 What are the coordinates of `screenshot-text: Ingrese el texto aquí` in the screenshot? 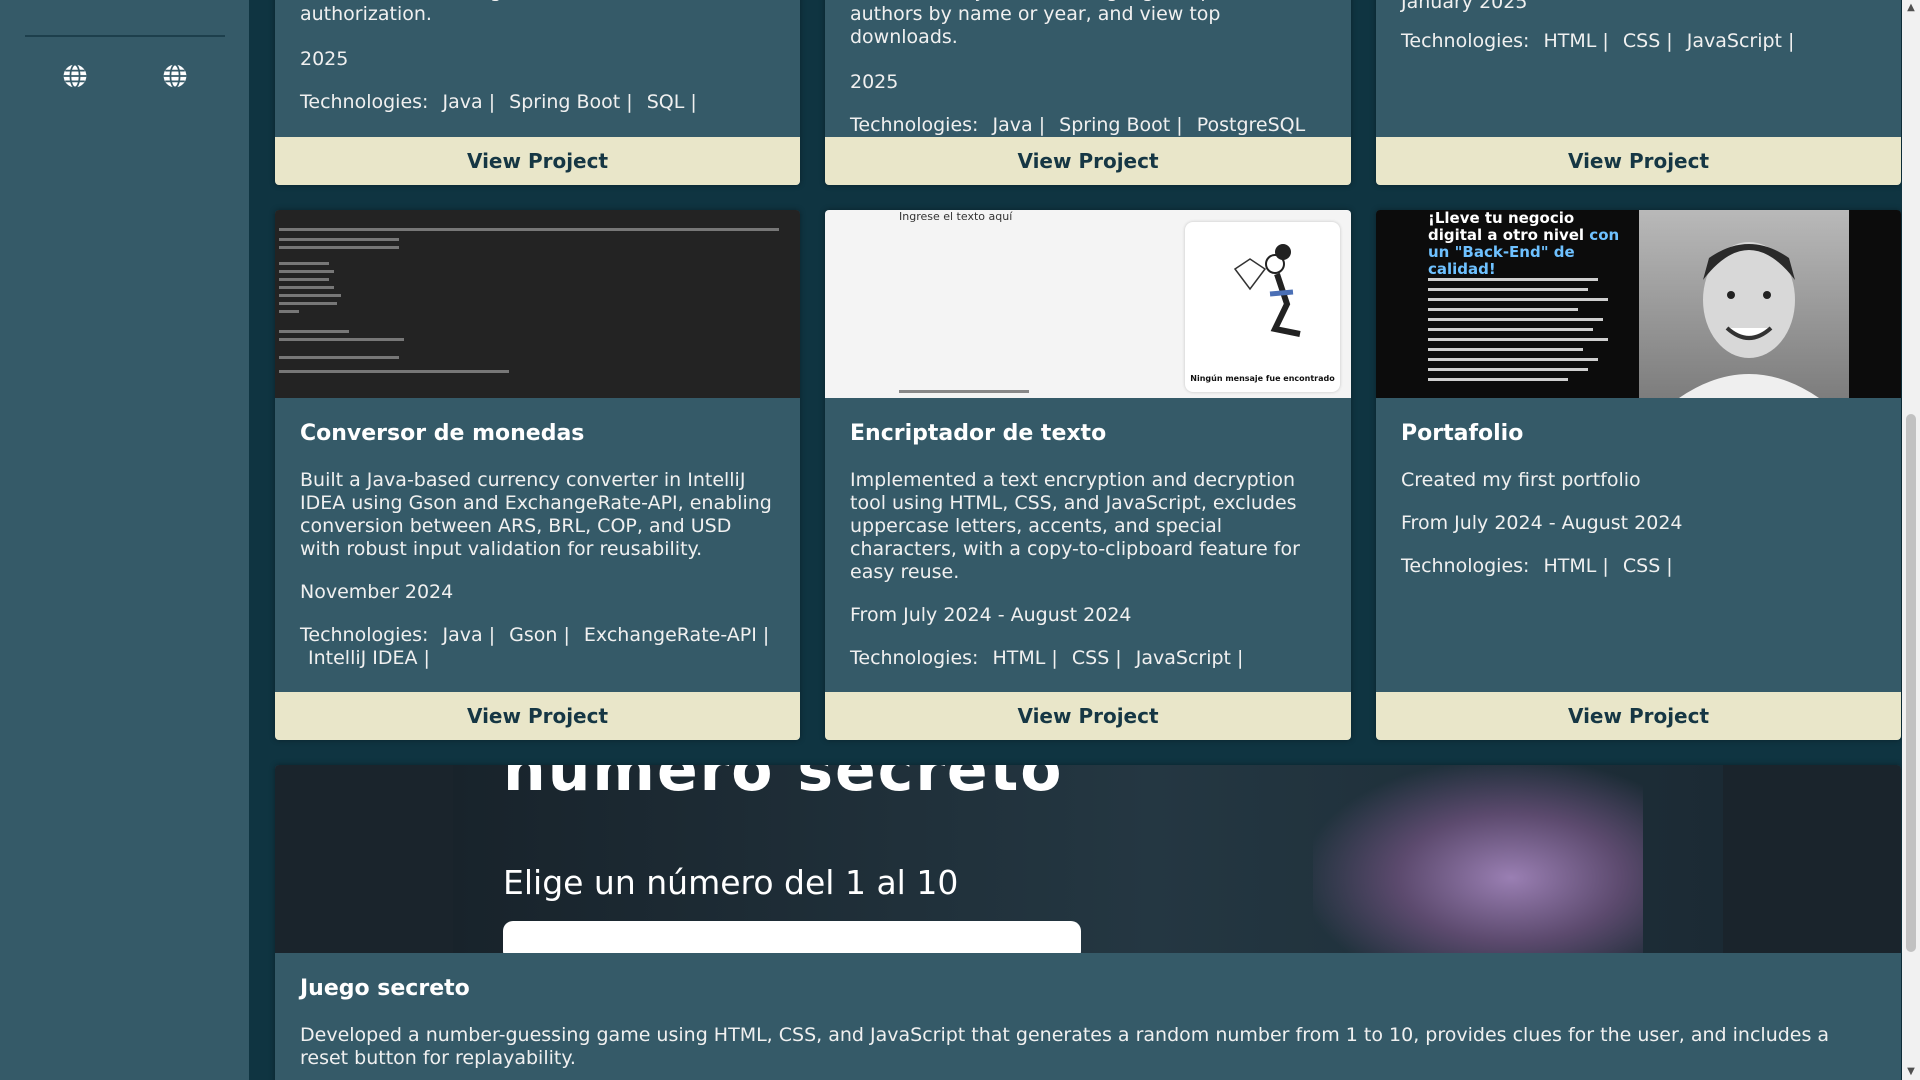 It's located at (956, 216).